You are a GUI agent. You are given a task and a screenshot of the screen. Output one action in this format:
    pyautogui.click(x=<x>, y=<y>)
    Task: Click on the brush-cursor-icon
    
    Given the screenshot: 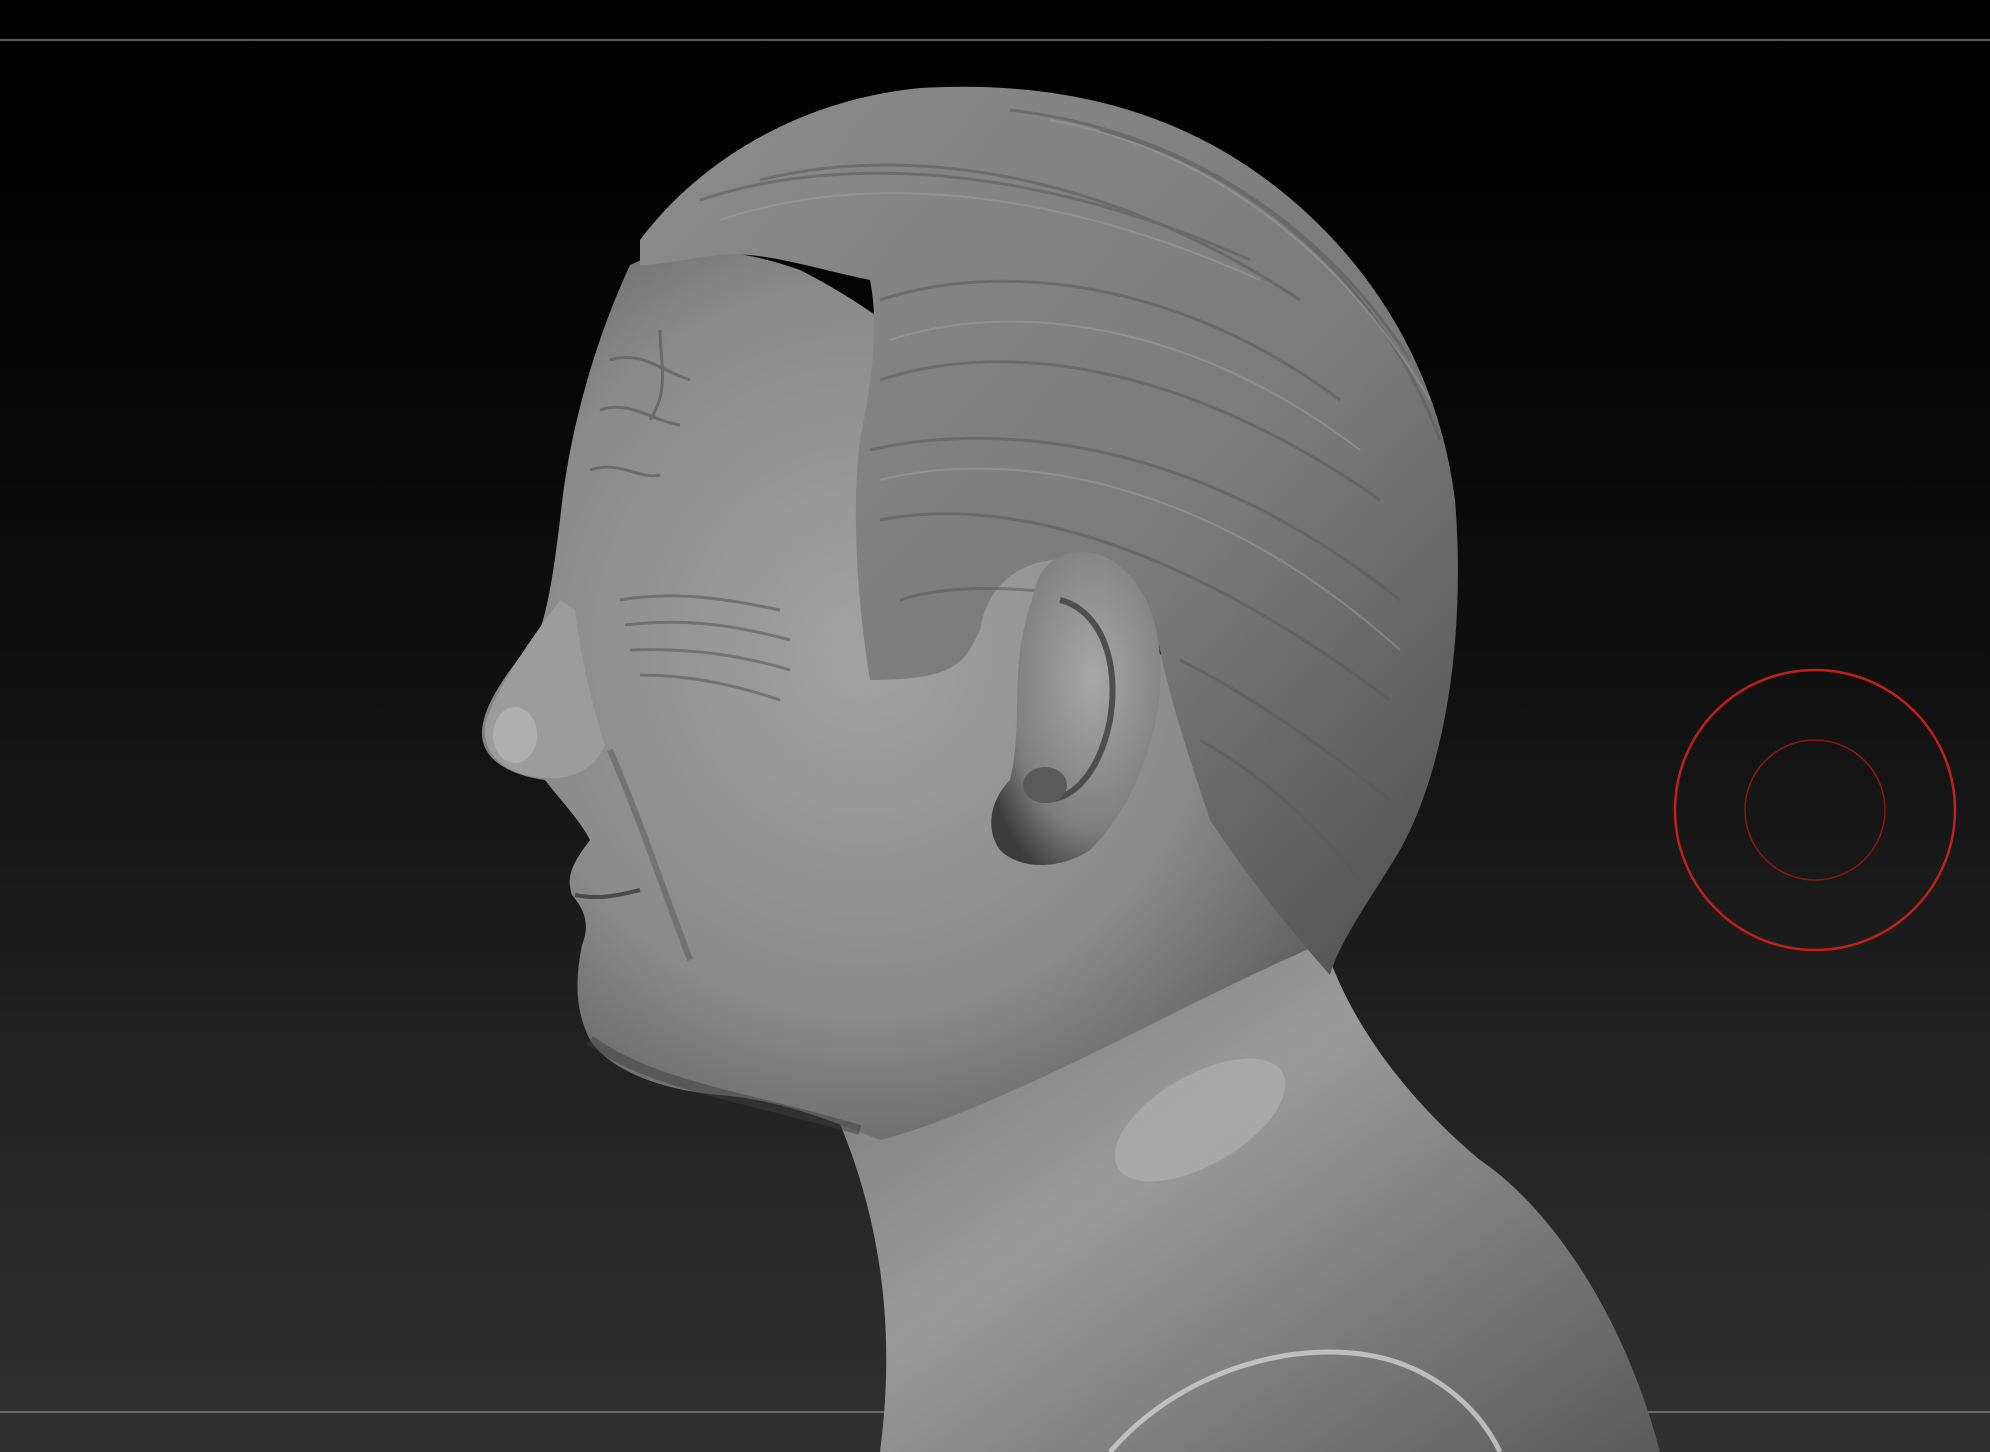 What is the action you would take?
    pyautogui.click(x=1815, y=810)
    